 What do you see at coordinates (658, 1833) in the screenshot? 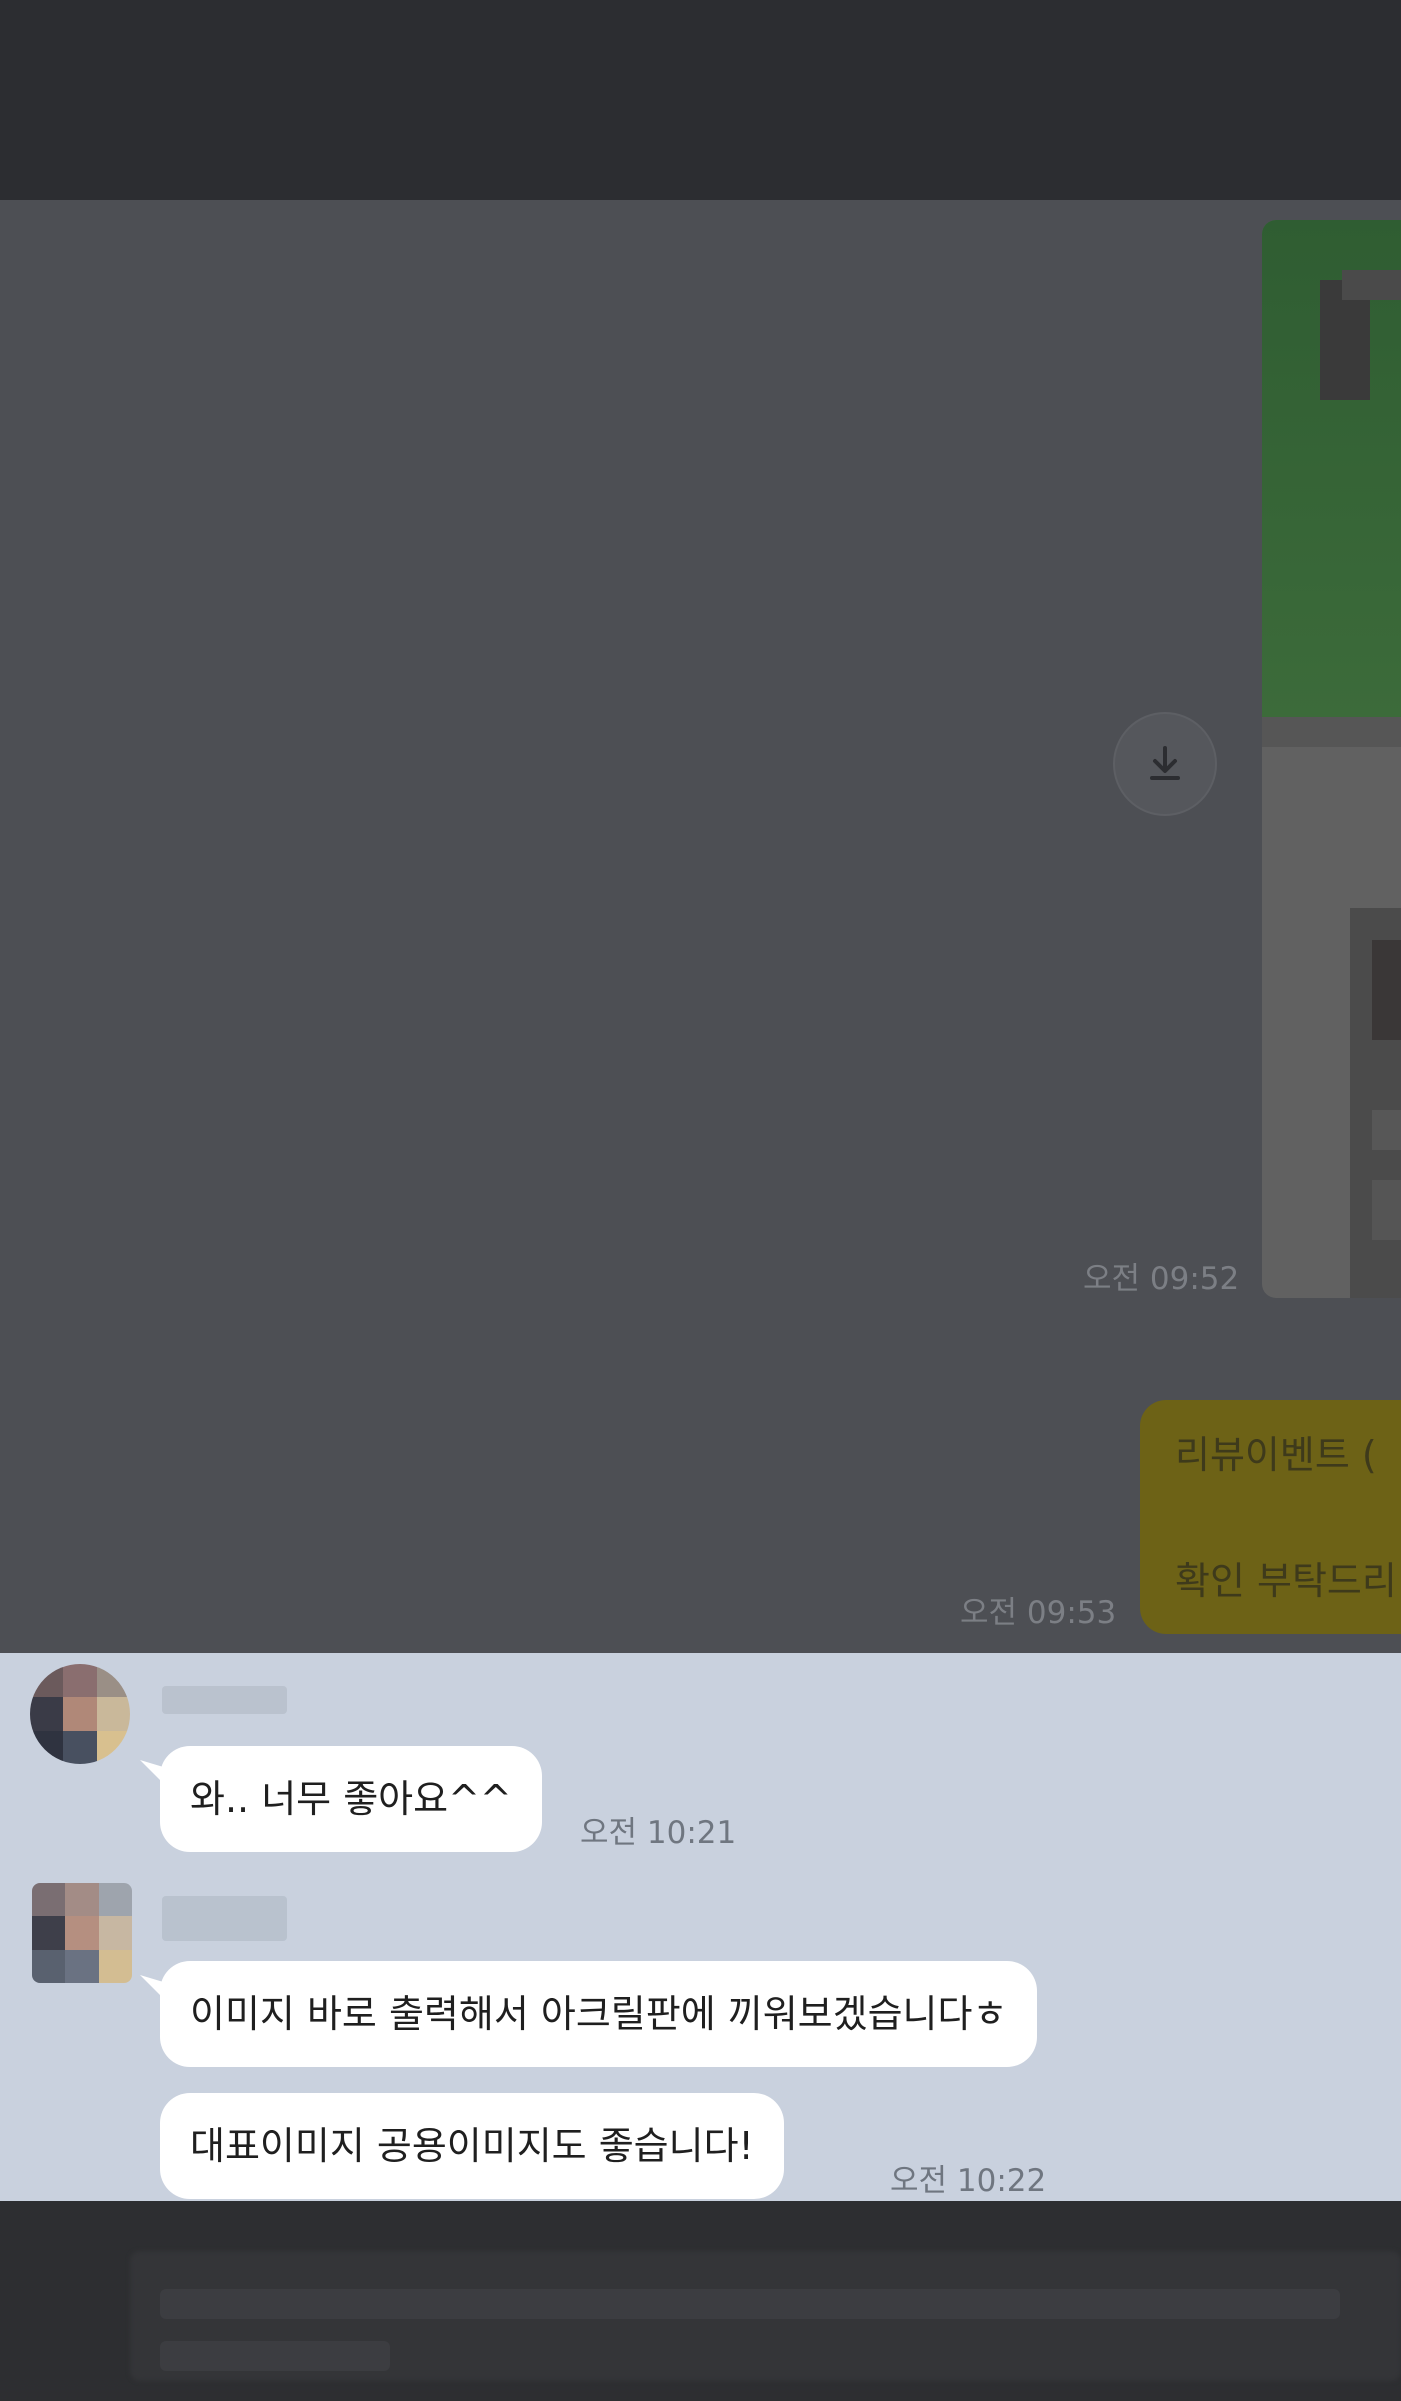
I see `message-time: 오전 10:21` at bounding box center [658, 1833].